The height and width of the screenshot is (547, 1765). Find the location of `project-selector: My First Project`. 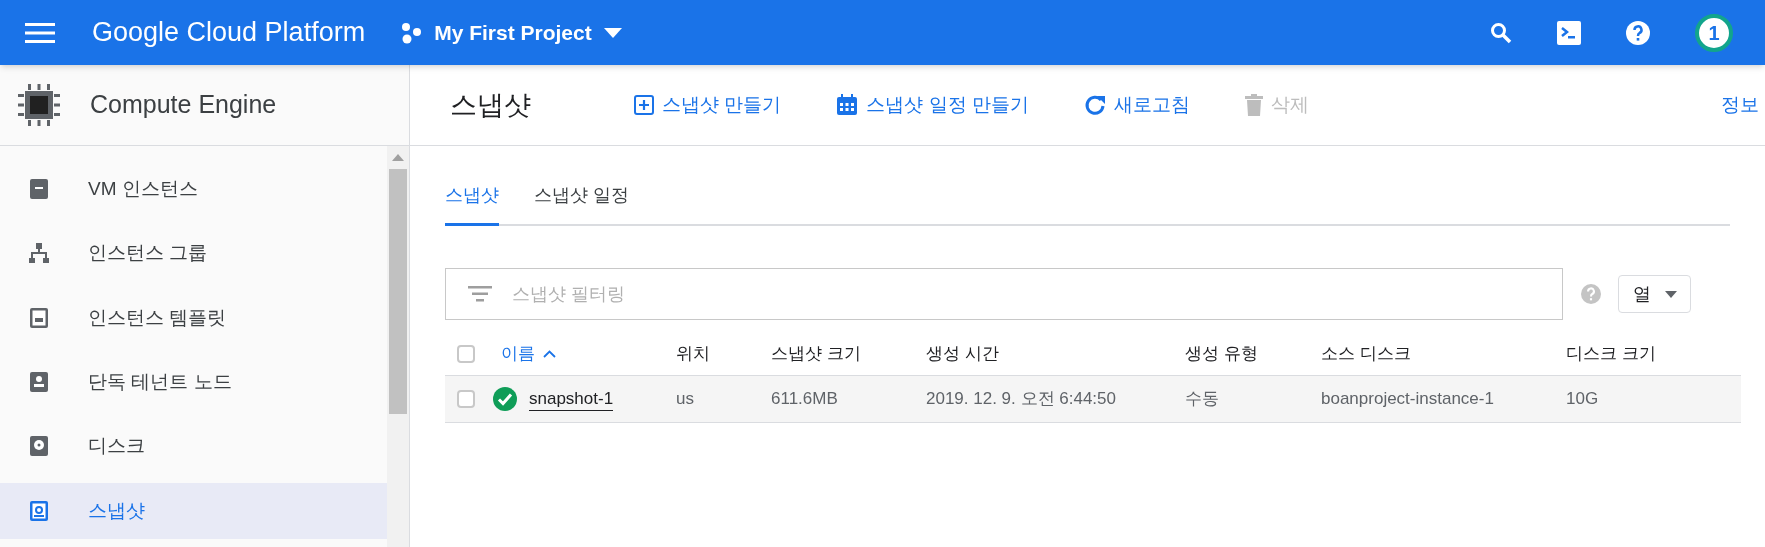

project-selector: My First Project is located at coordinates (511, 32).